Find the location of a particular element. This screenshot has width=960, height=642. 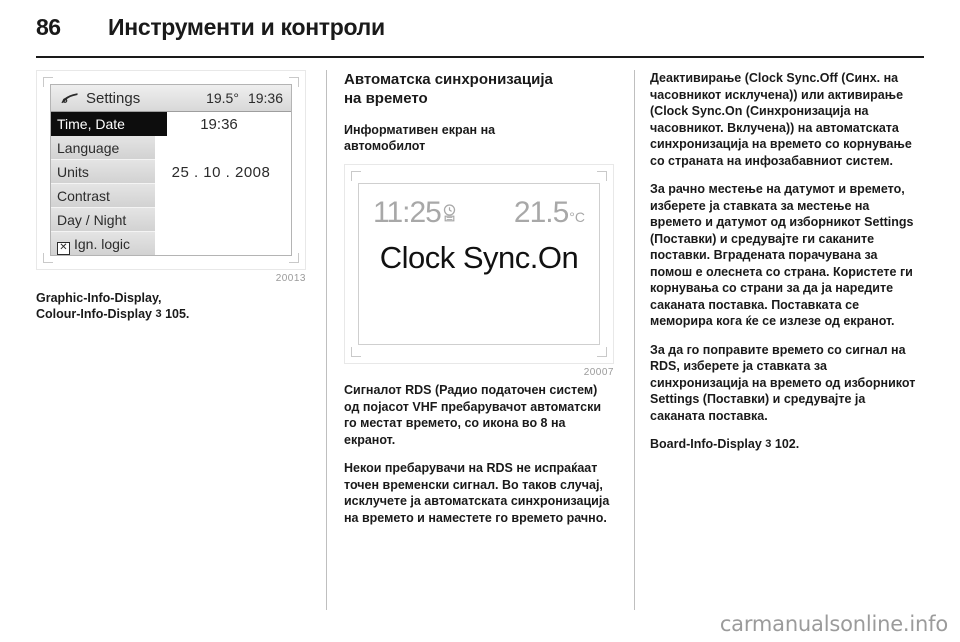

cross-reference-label: Board-Info-Display is located at coordinates (706, 444).